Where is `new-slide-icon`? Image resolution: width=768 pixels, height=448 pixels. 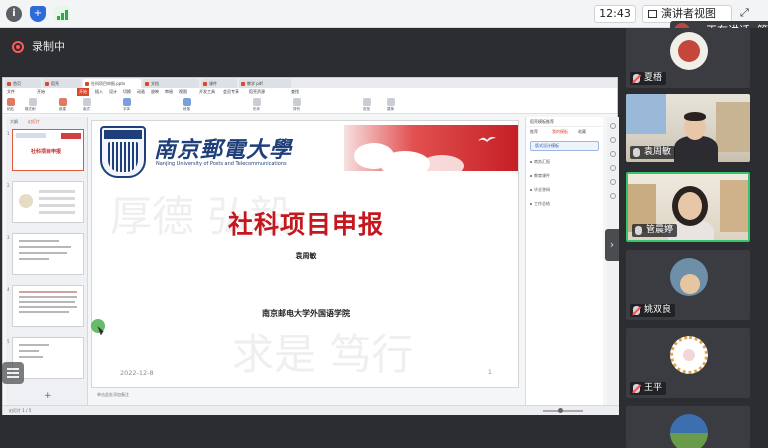
new-slide-icon is located at coordinates (63, 102).